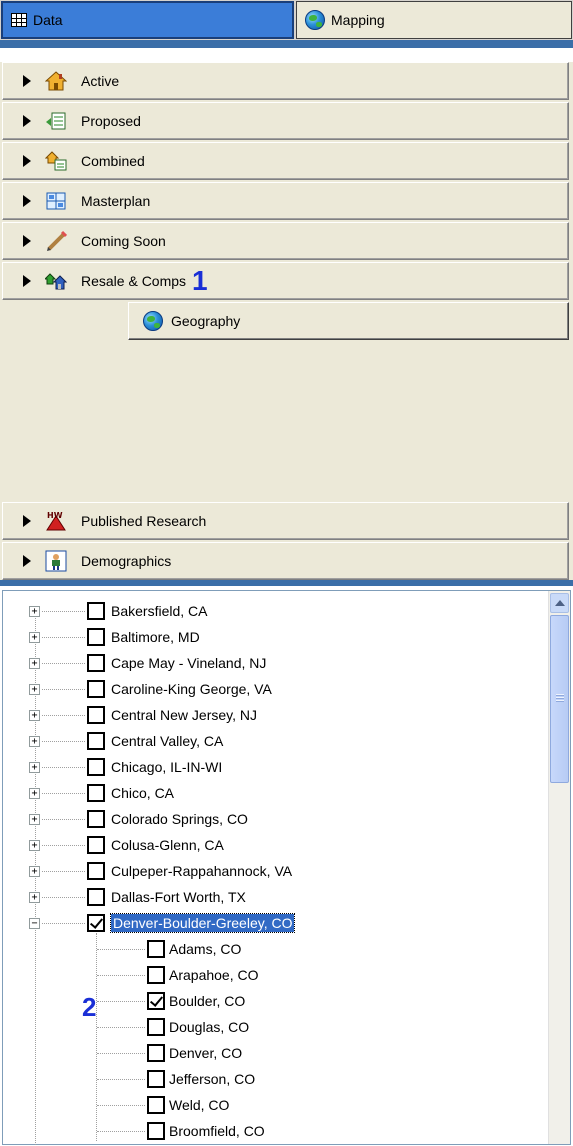  What do you see at coordinates (205, 949) in the screenshot?
I see `tree-item-label: Adams, CO` at bounding box center [205, 949].